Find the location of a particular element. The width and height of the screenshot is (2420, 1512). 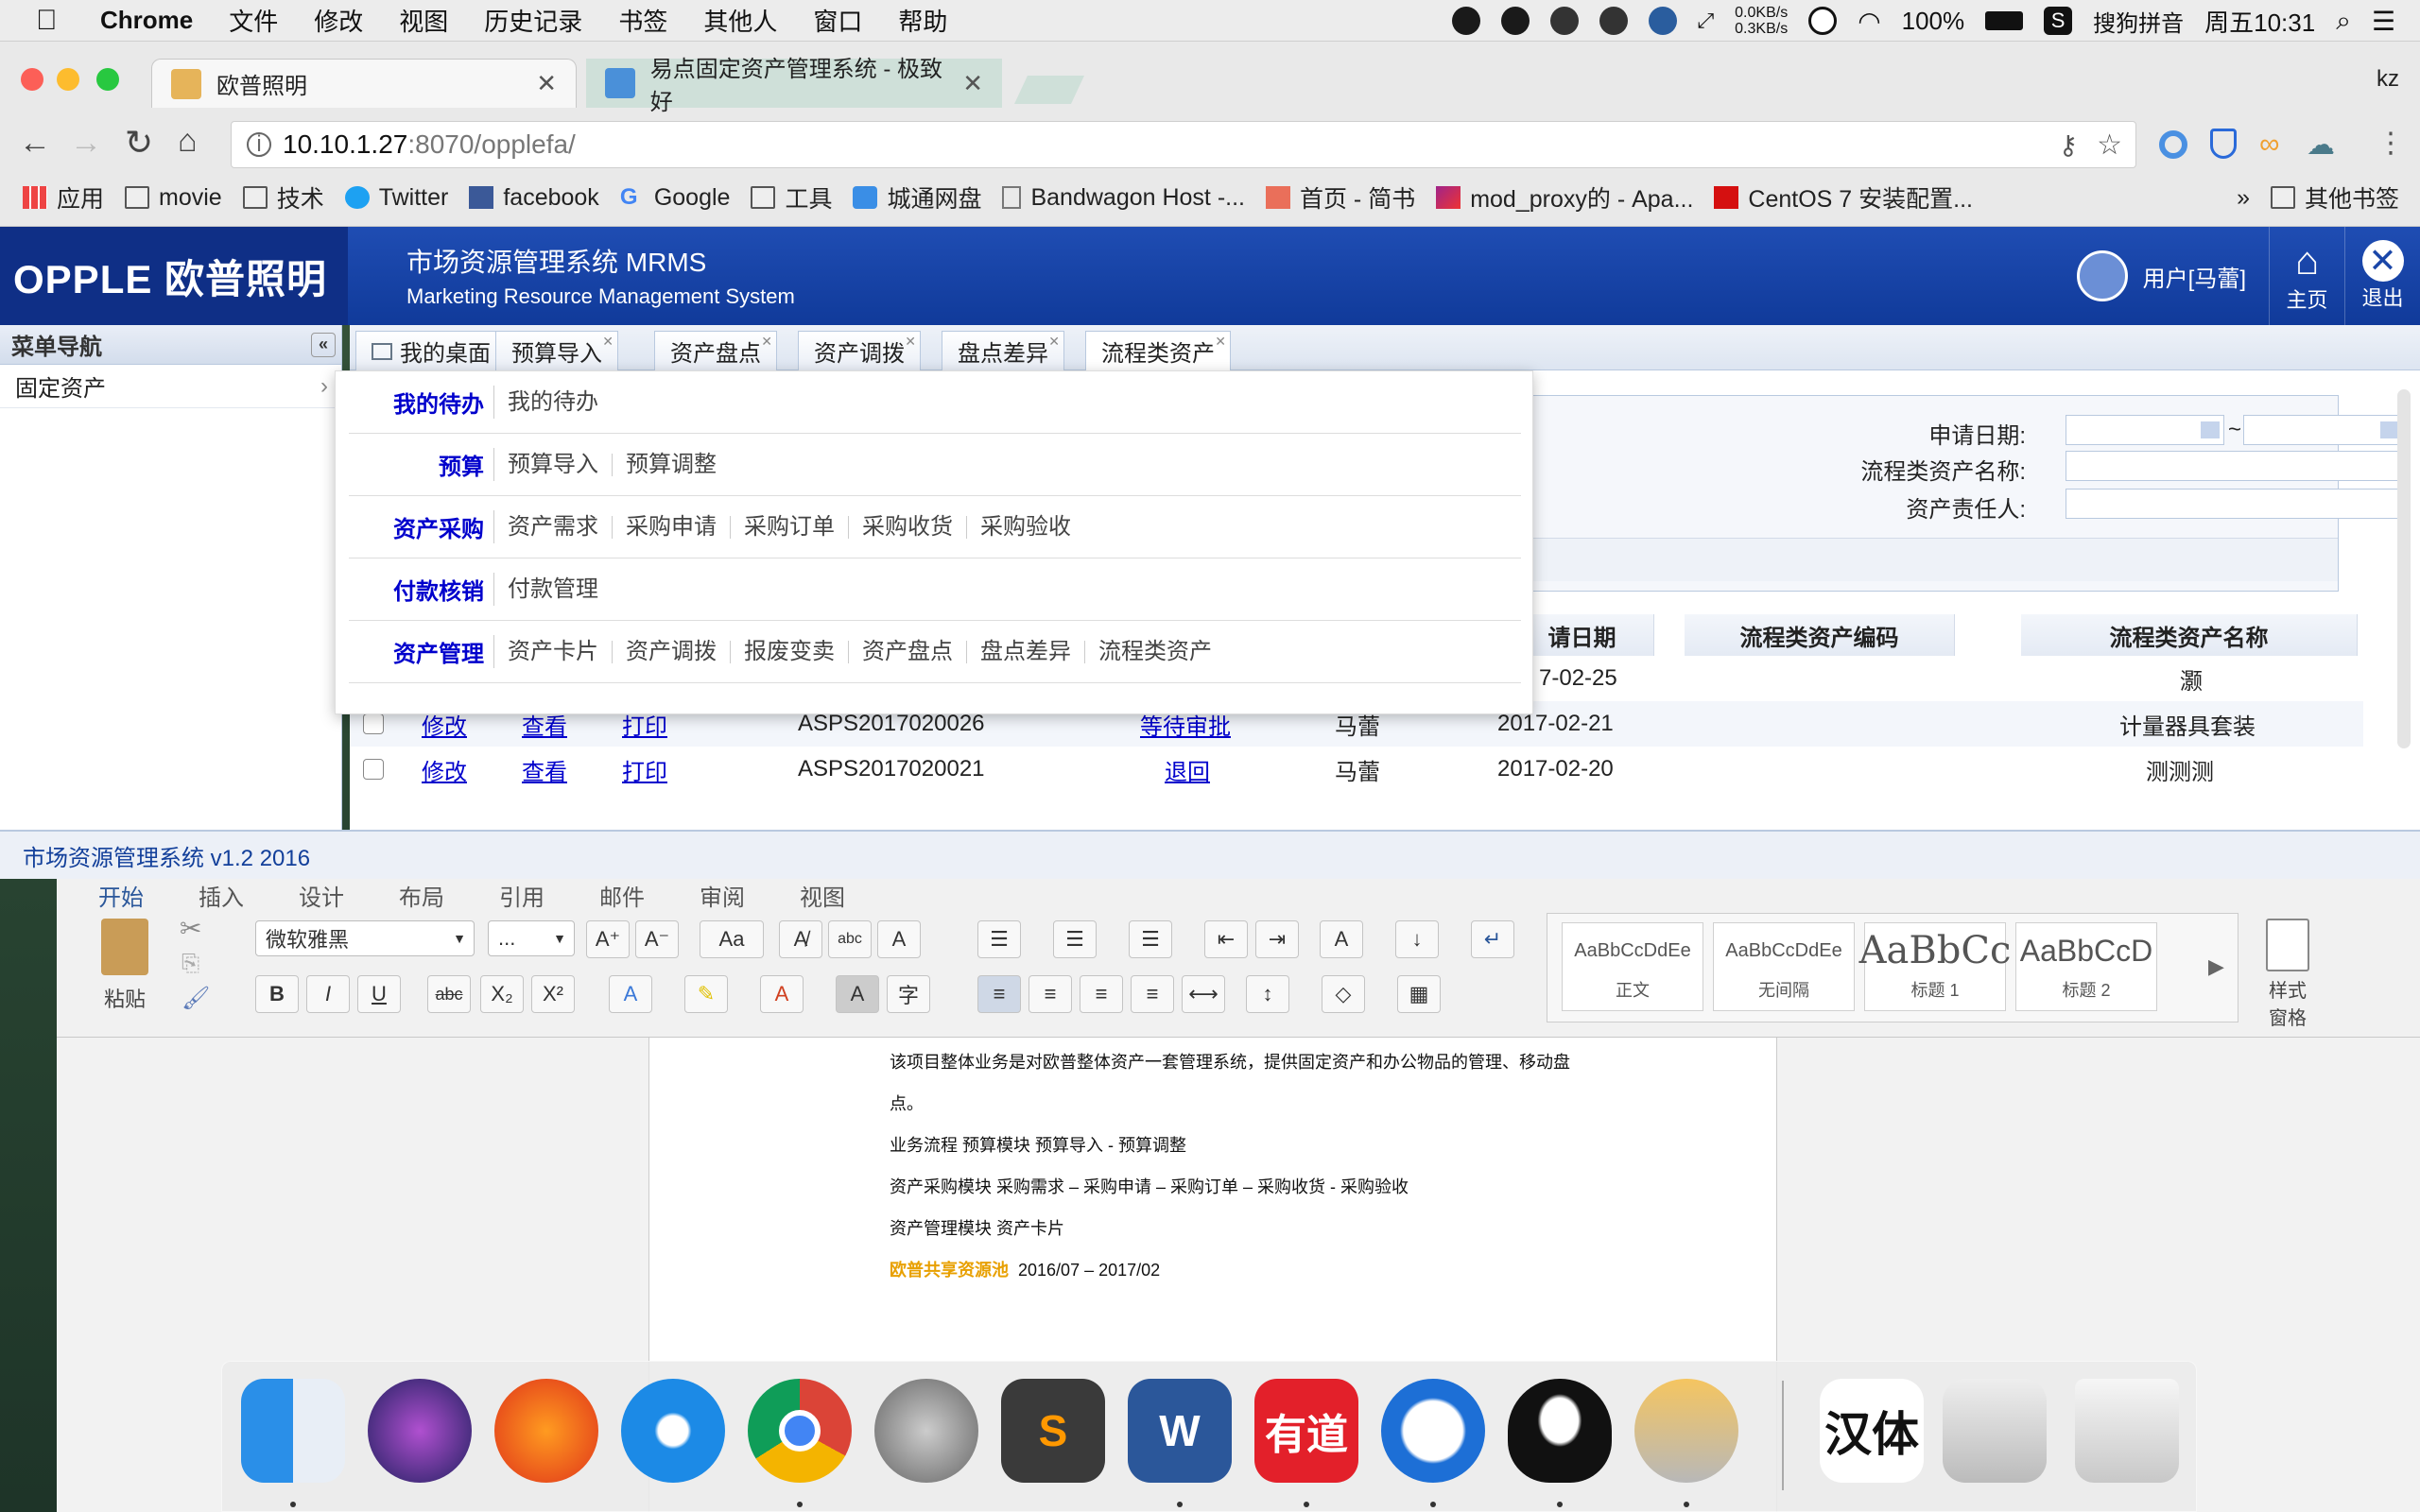

tab-budget-import: 预算导入 ✕ is located at coordinates (557, 350).